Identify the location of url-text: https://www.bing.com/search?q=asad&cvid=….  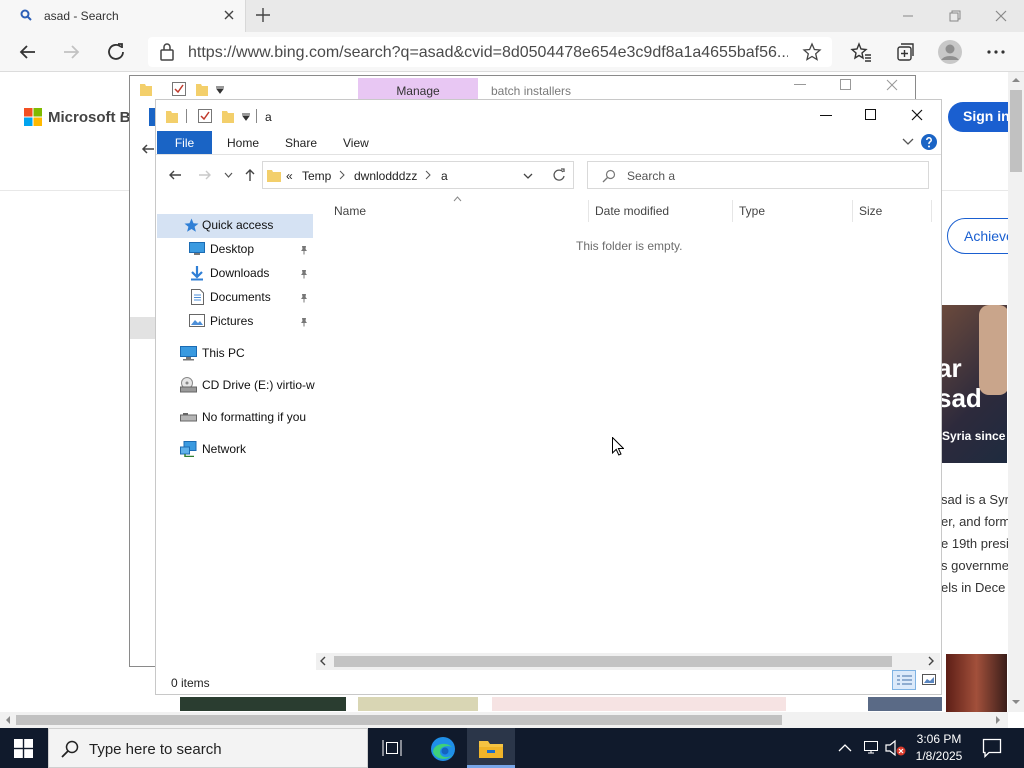
(488, 52).